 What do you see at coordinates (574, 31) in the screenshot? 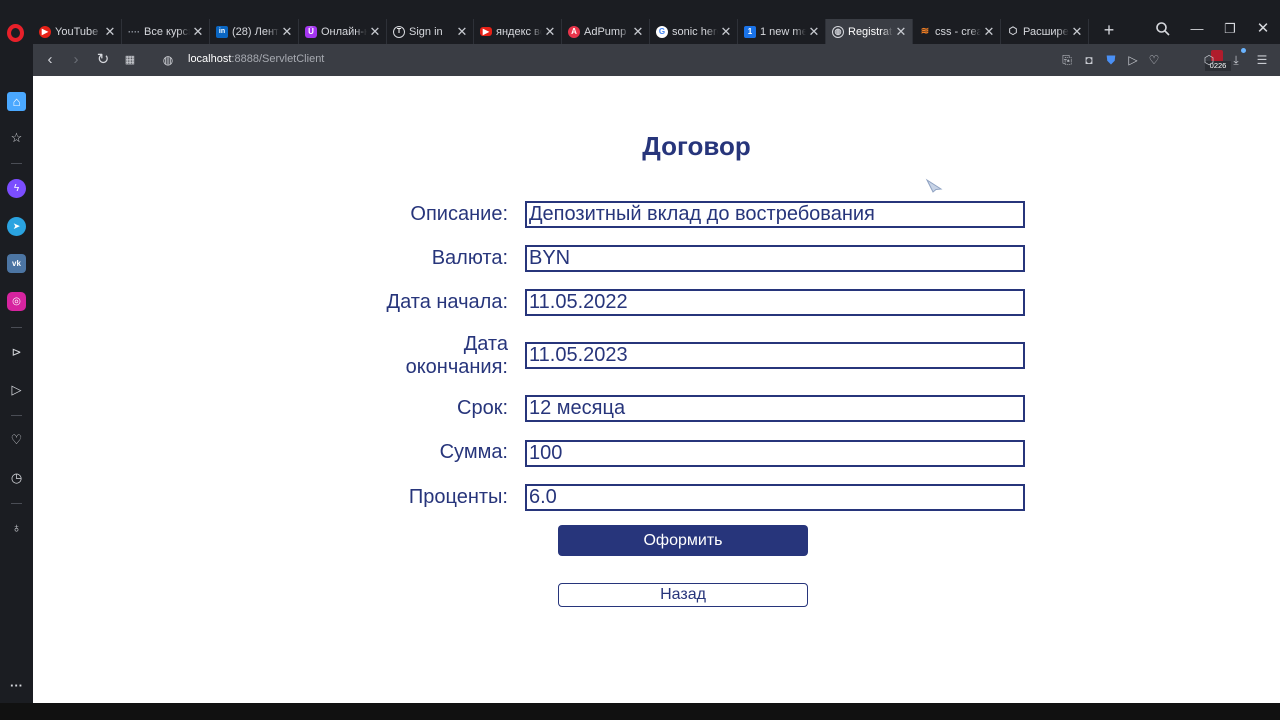
I see `adpump-icon: A` at bounding box center [574, 31].